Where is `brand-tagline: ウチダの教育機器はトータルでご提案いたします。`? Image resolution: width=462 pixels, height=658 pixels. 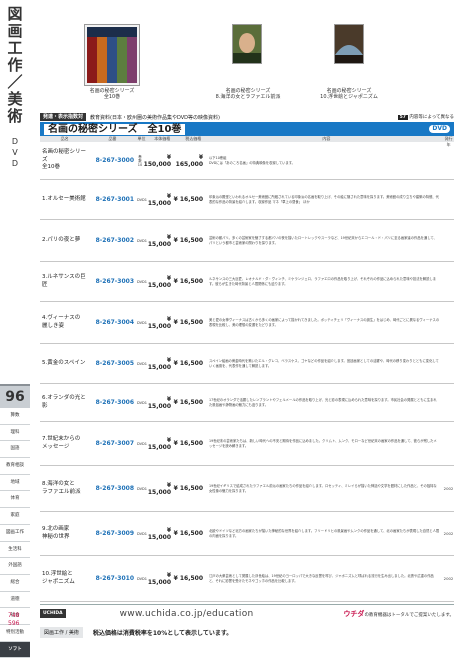 brand-tagline: ウチダの教育機器はトータルでご提案いたします。 is located at coordinates (398, 613).